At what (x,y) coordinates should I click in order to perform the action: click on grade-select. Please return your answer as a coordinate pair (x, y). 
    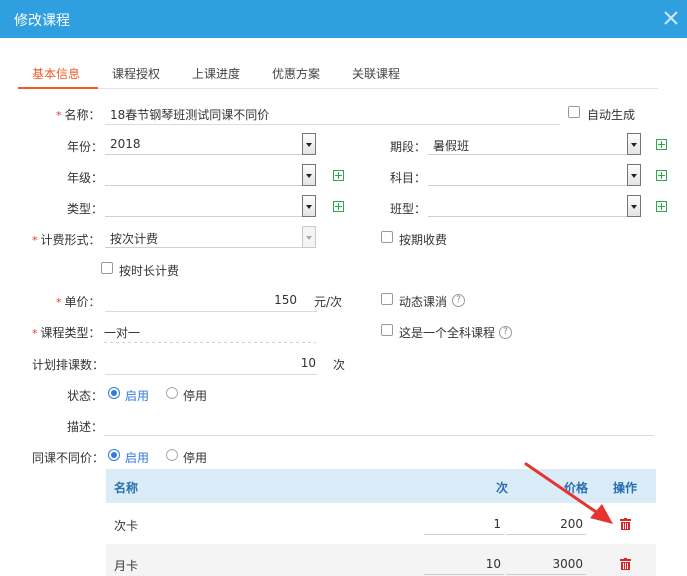
    Looking at the image, I should click on (210, 175).